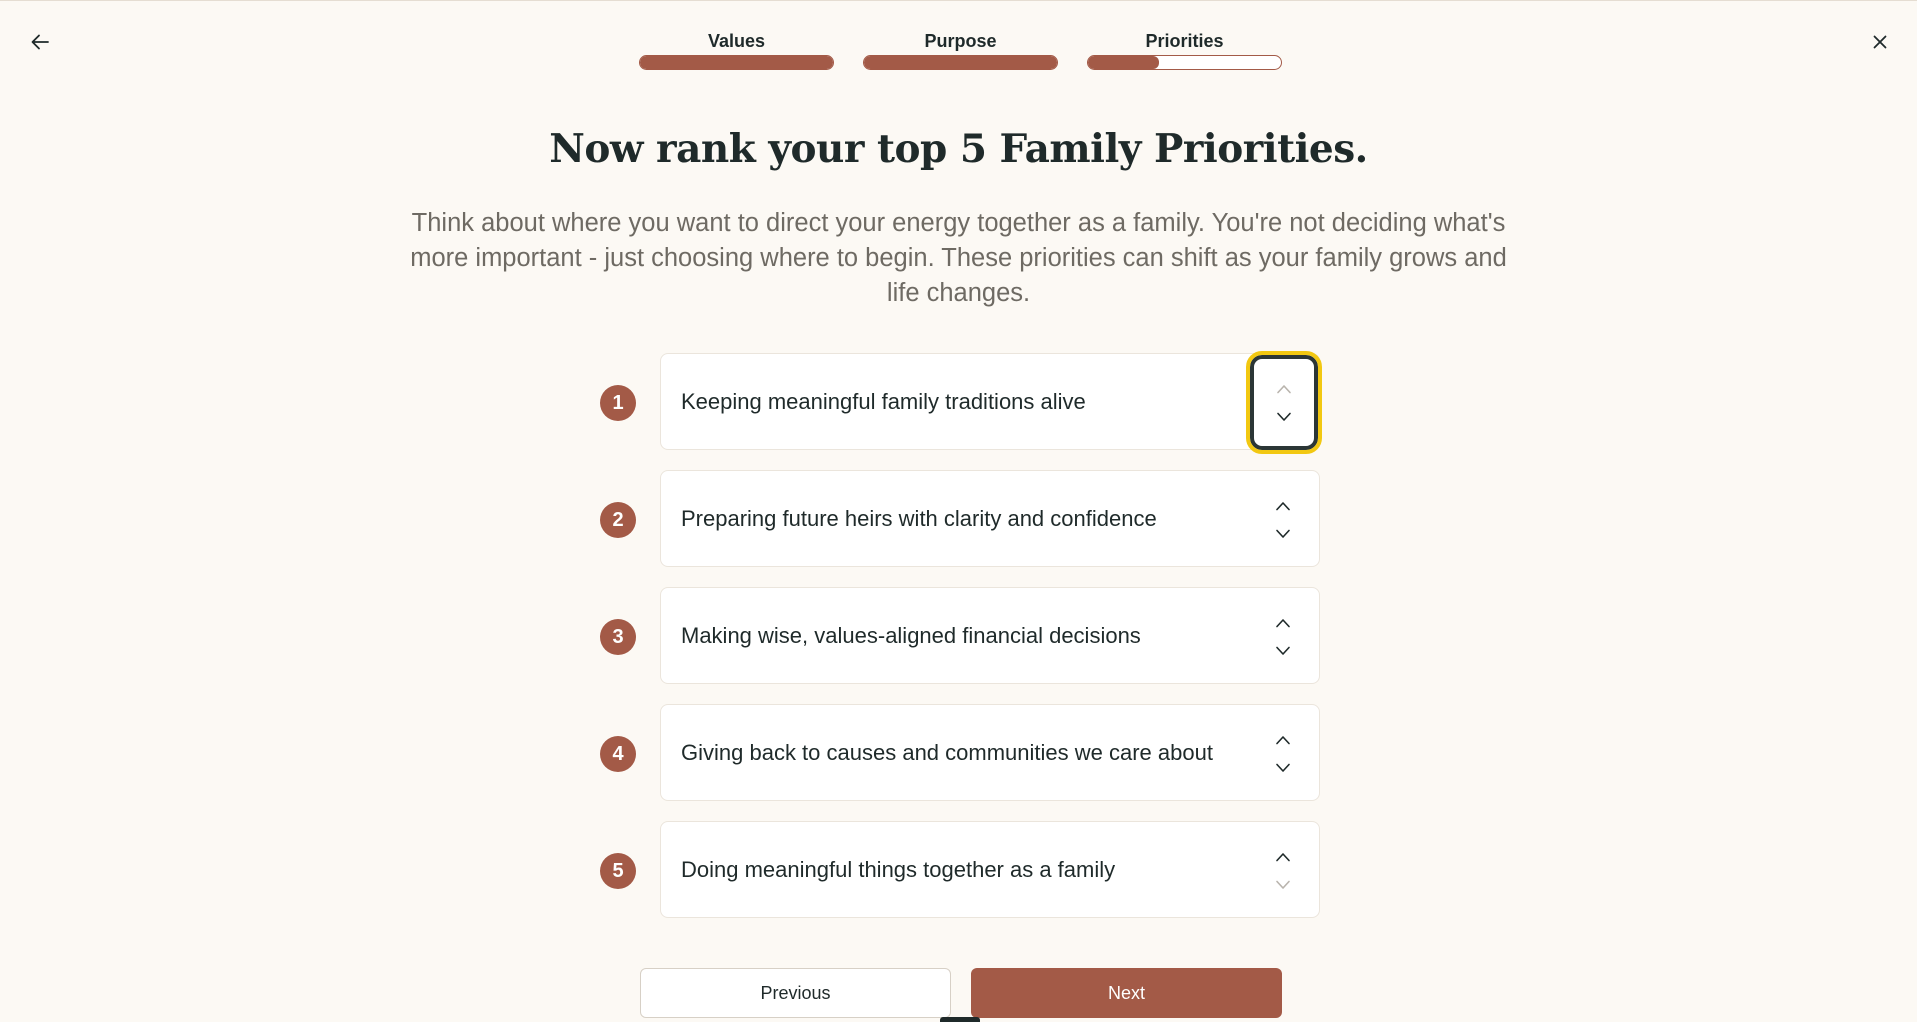  I want to click on rank-badge: 2, so click(618, 520).